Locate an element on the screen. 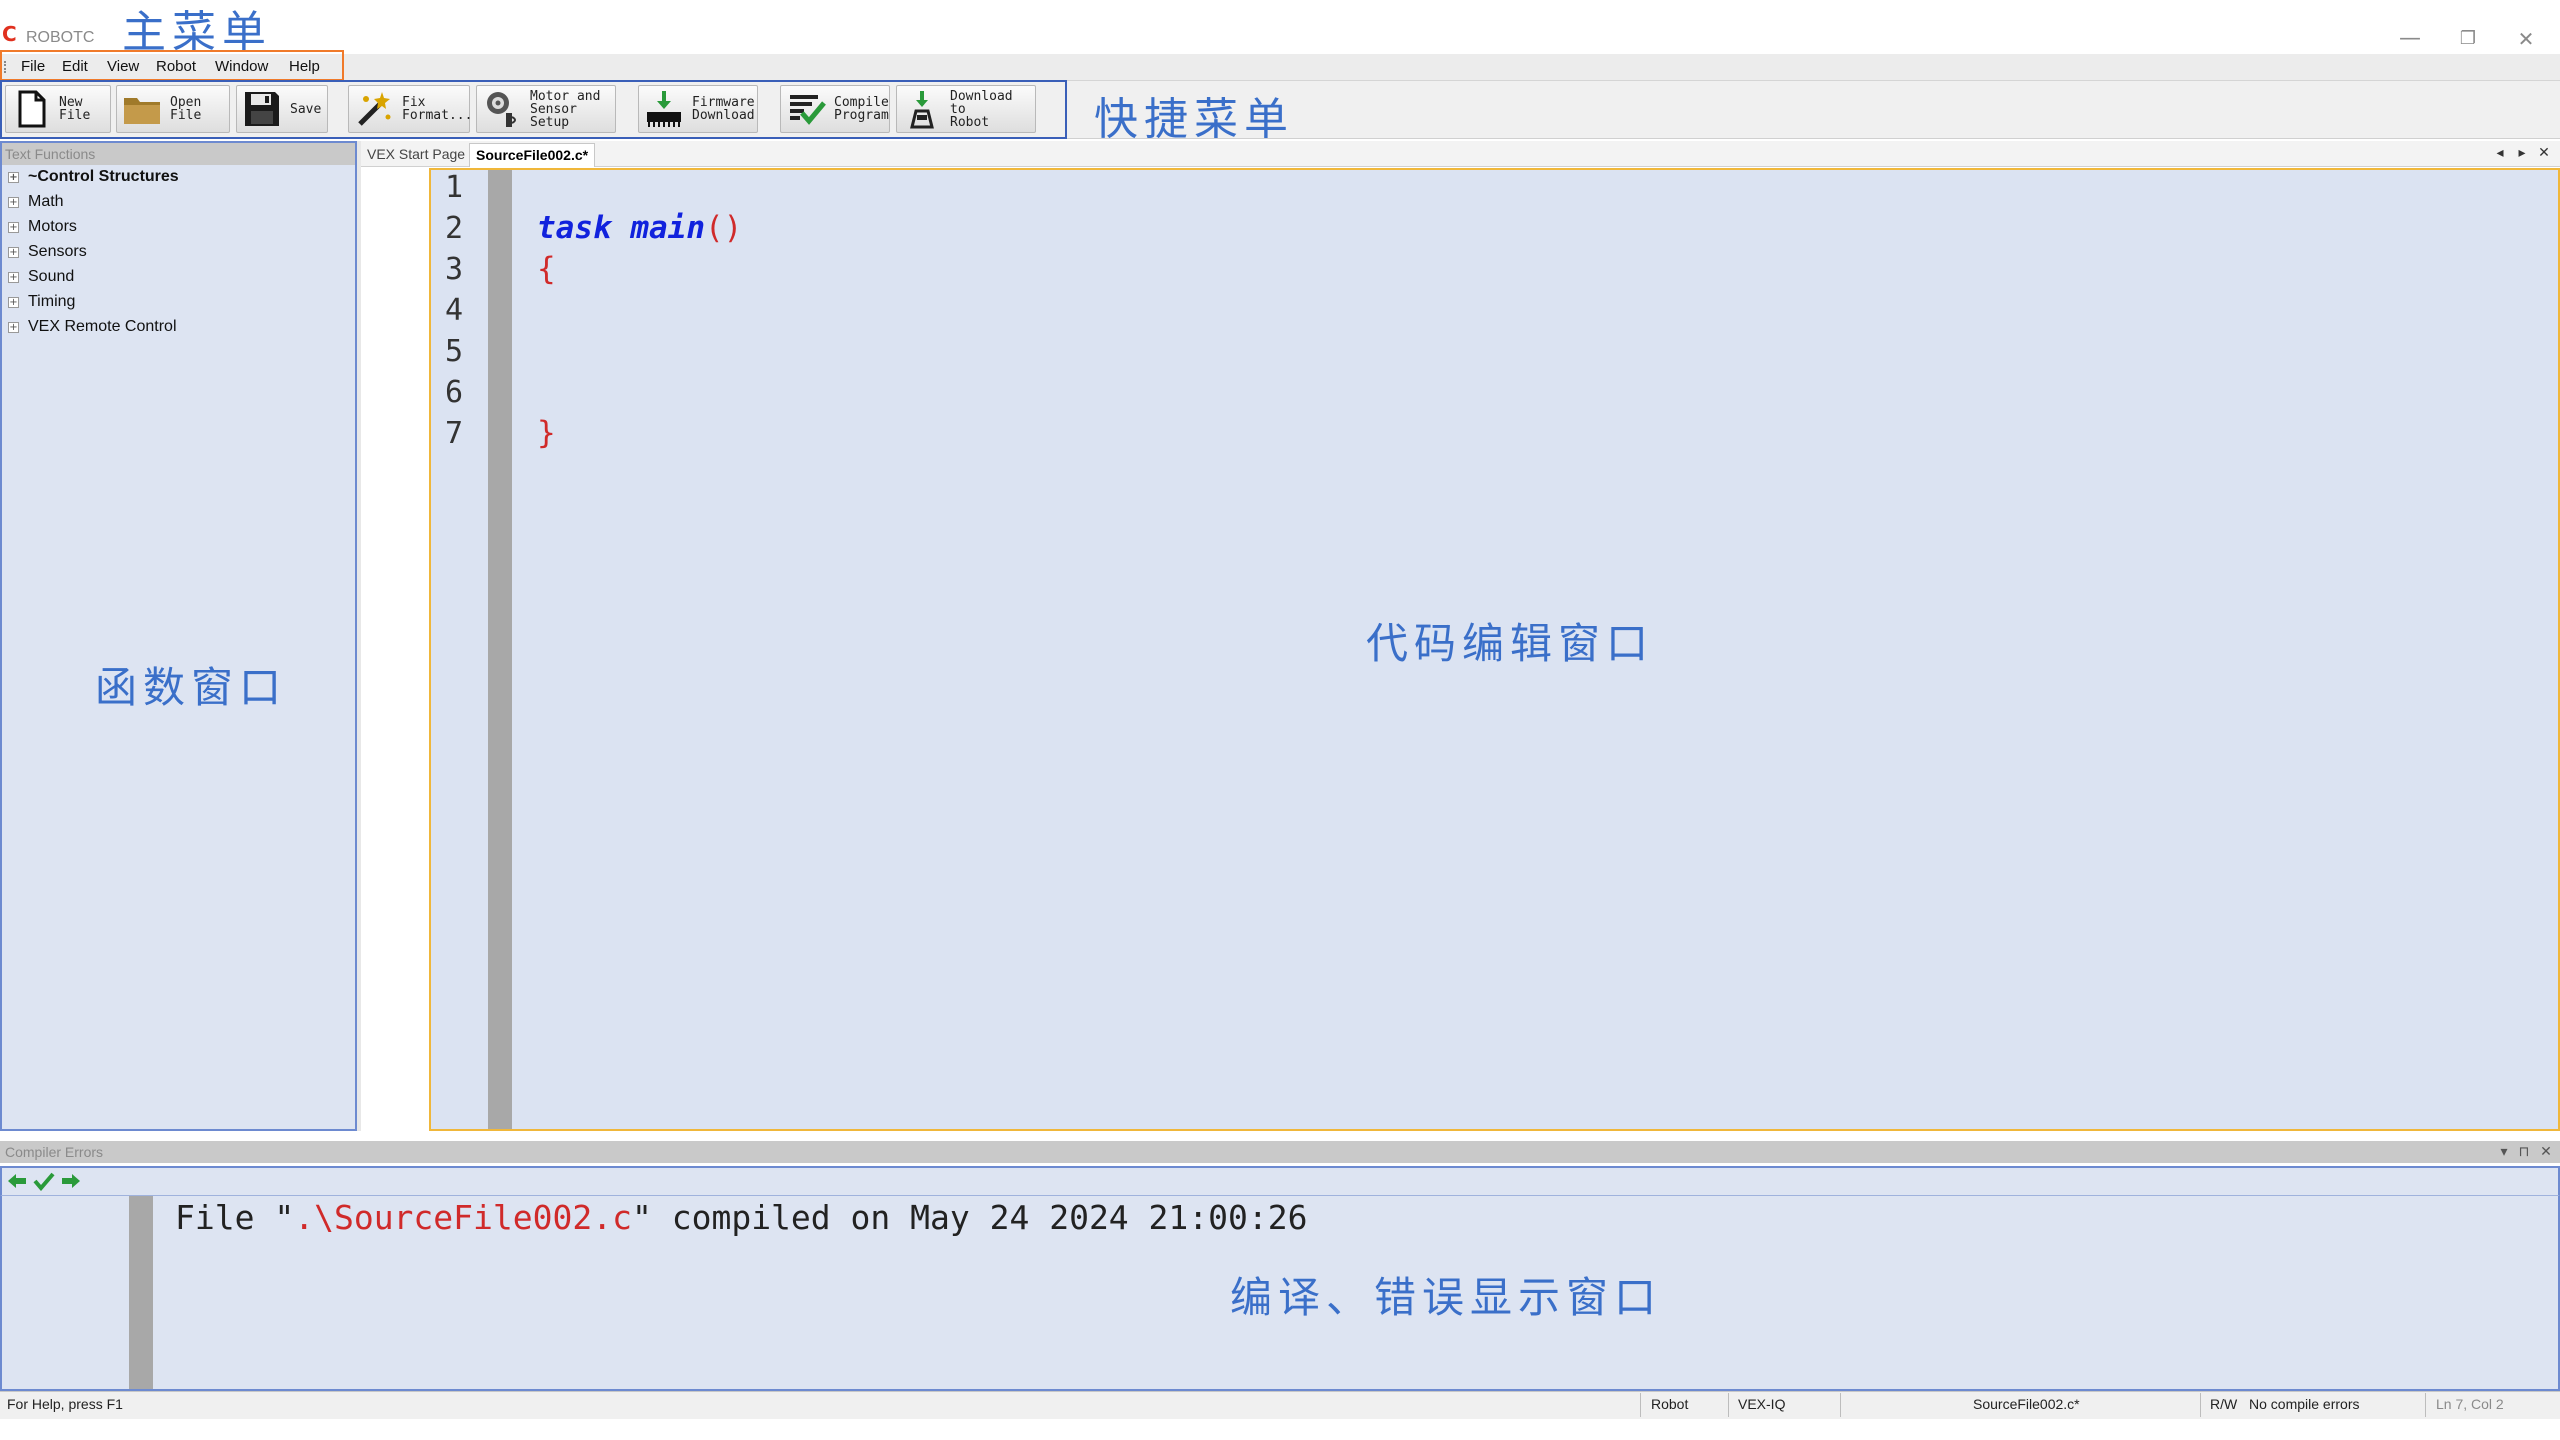 This screenshot has width=2560, height=1440. status-robot: Robot is located at coordinates (1670, 1404).